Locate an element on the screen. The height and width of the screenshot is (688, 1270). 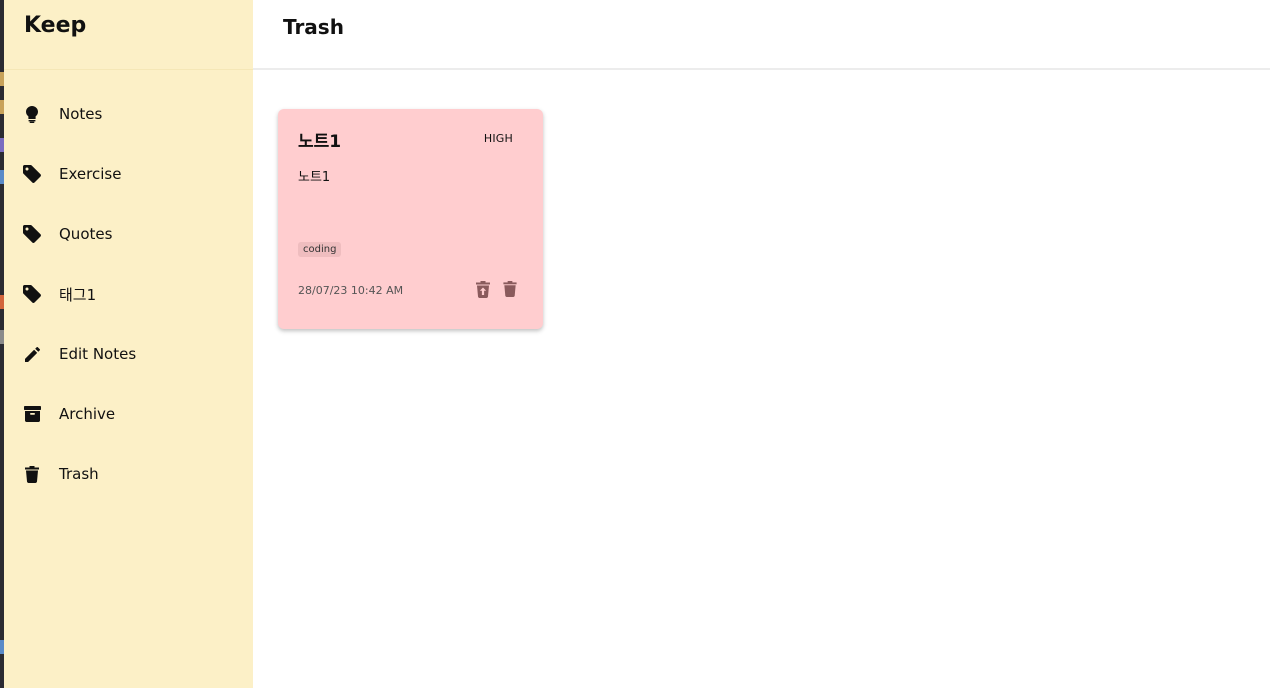
delete-forever-icon is located at coordinates (510, 289).